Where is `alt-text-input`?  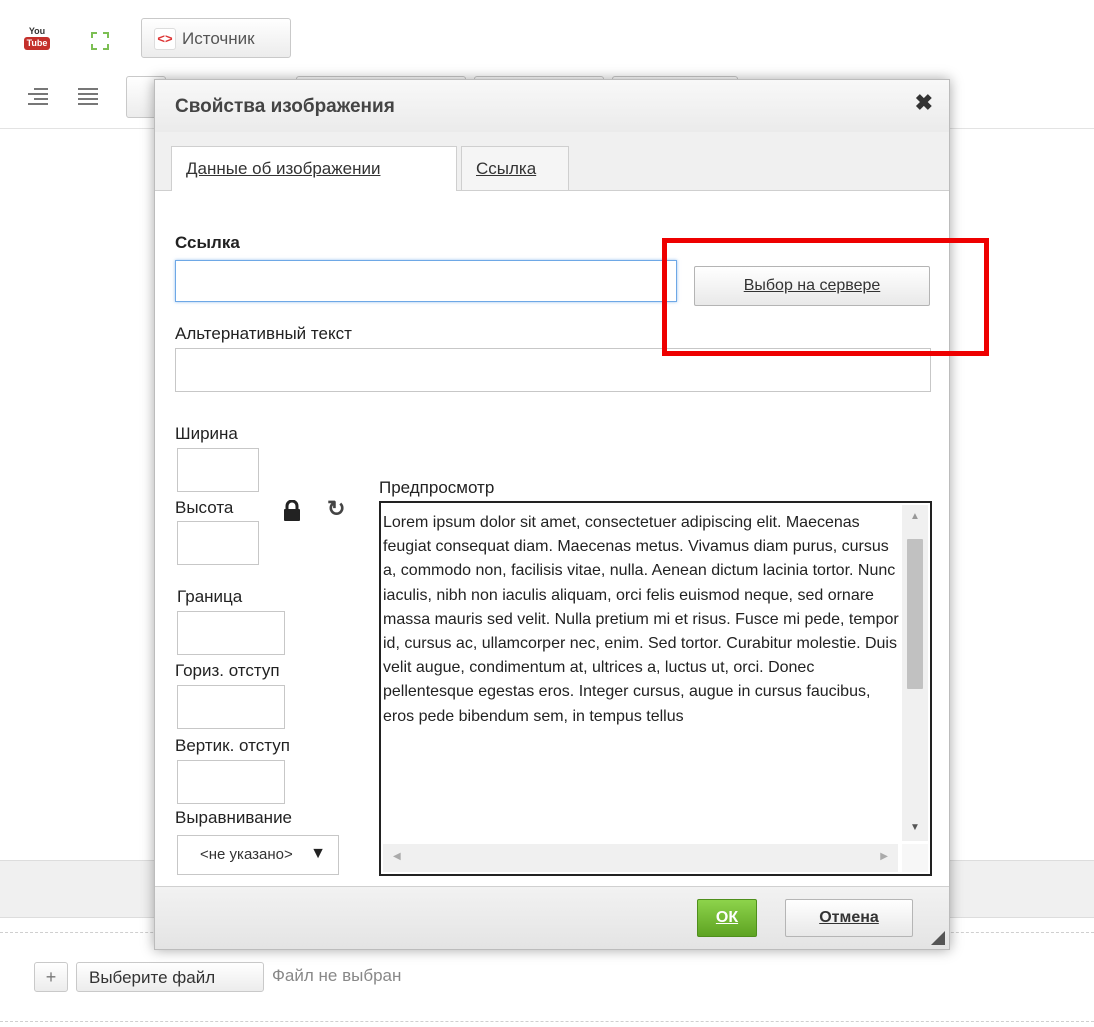 alt-text-input is located at coordinates (553, 370).